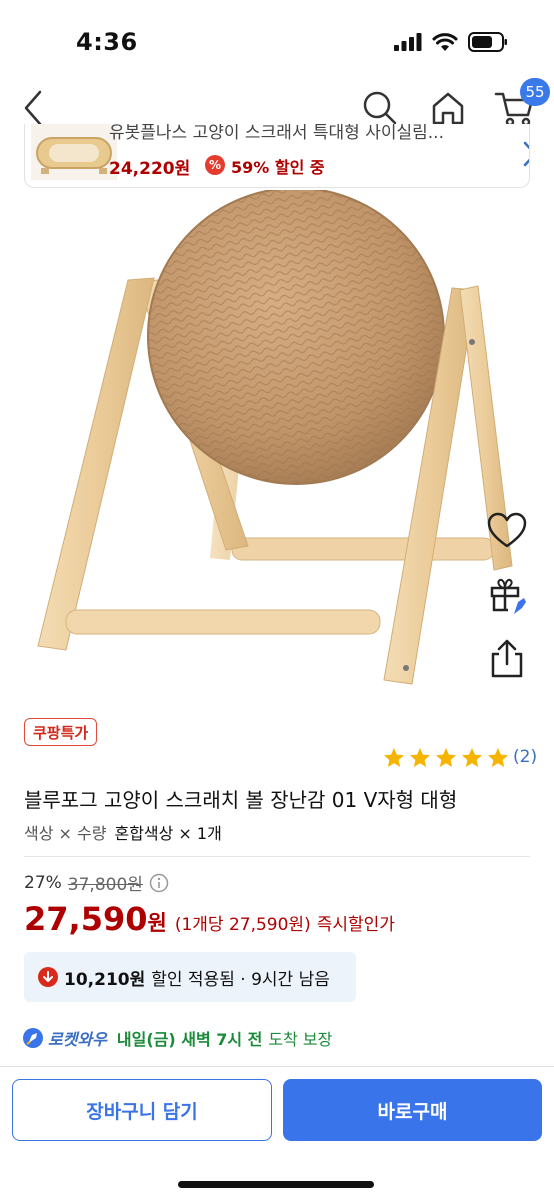  I want to click on battery-icon, so click(487, 42).